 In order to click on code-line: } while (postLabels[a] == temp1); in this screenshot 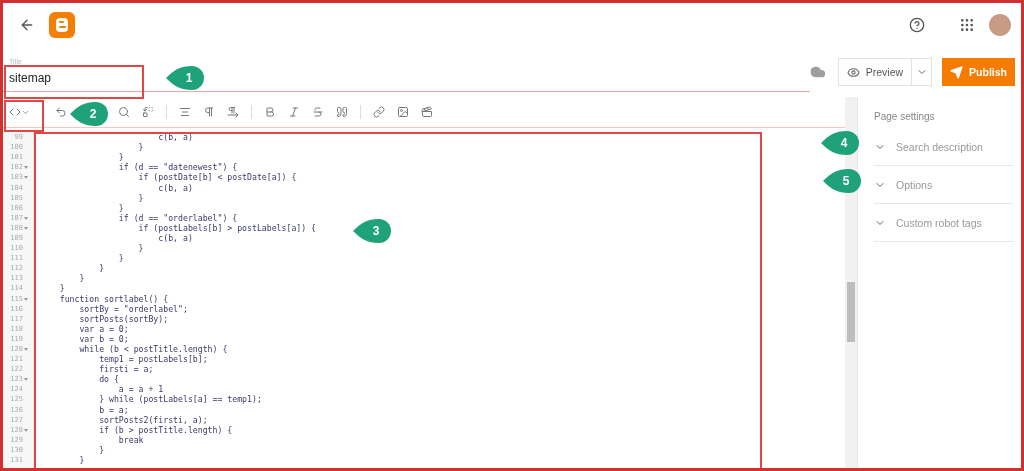, I will do `click(180, 399)`.